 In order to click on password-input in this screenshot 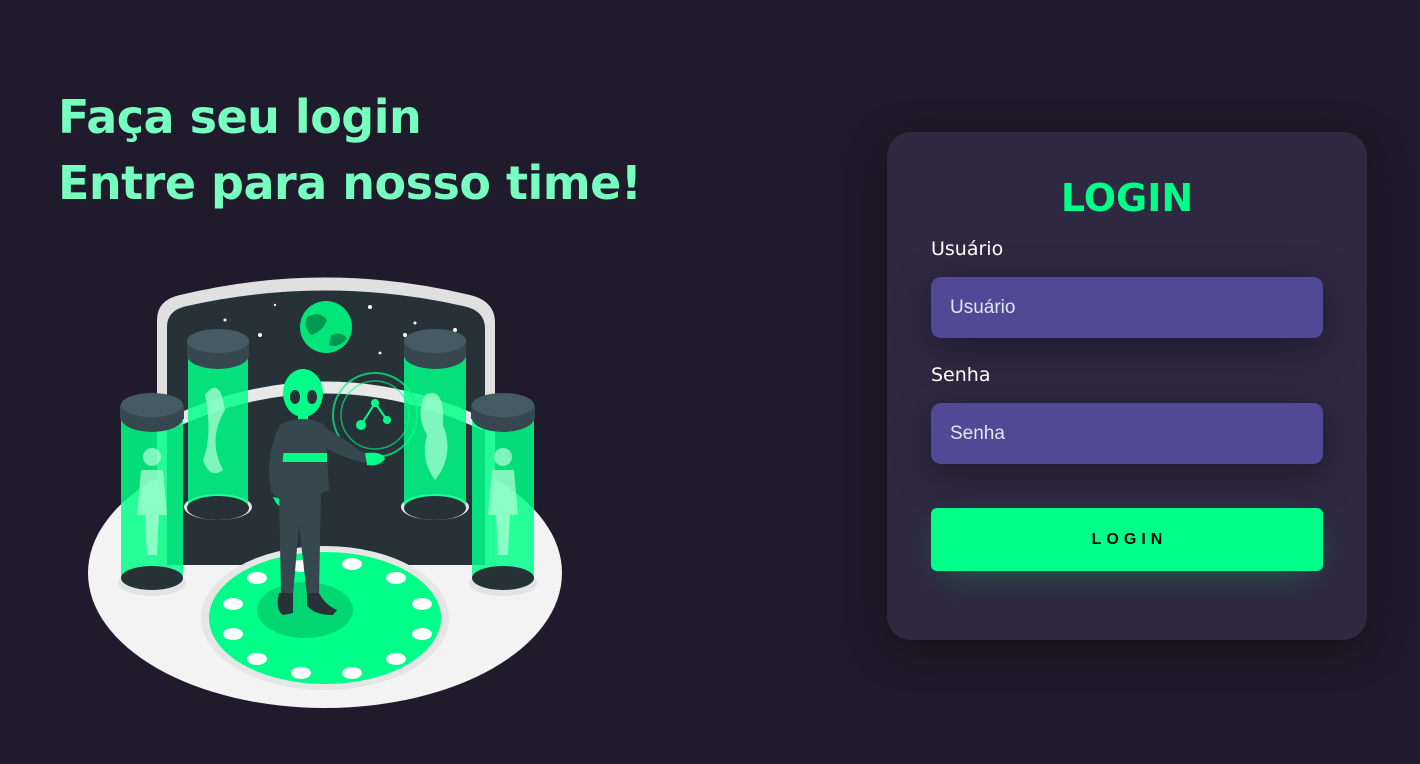, I will do `click(1127, 433)`.